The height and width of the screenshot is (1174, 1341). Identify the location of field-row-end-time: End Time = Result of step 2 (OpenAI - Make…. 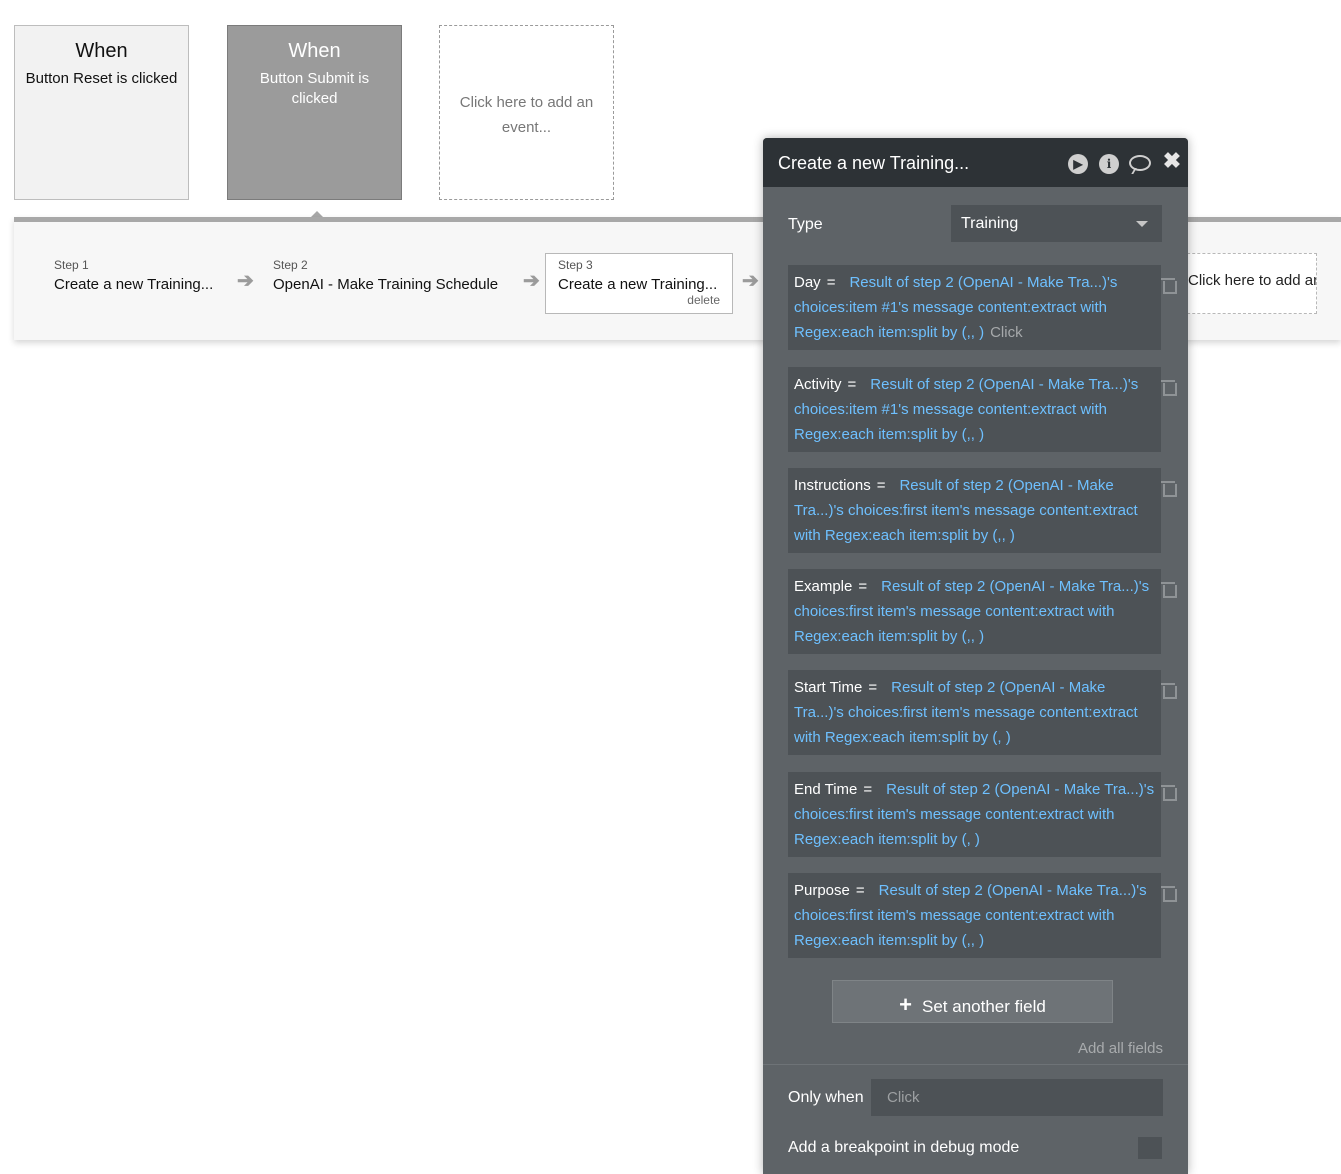
(974, 814).